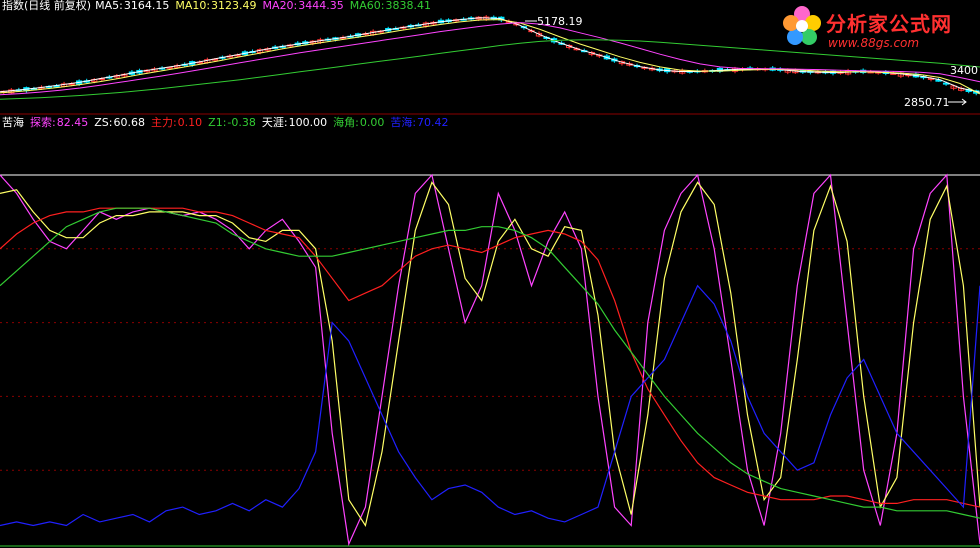  I want to click on logo-name: 分析家公式网, so click(889, 24).